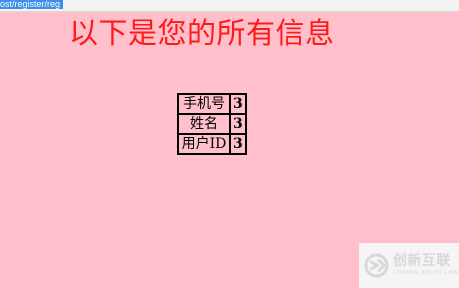 The image size is (459, 288). What do you see at coordinates (238, 124) in the screenshot?
I see `name-value: 3` at bounding box center [238, 124].